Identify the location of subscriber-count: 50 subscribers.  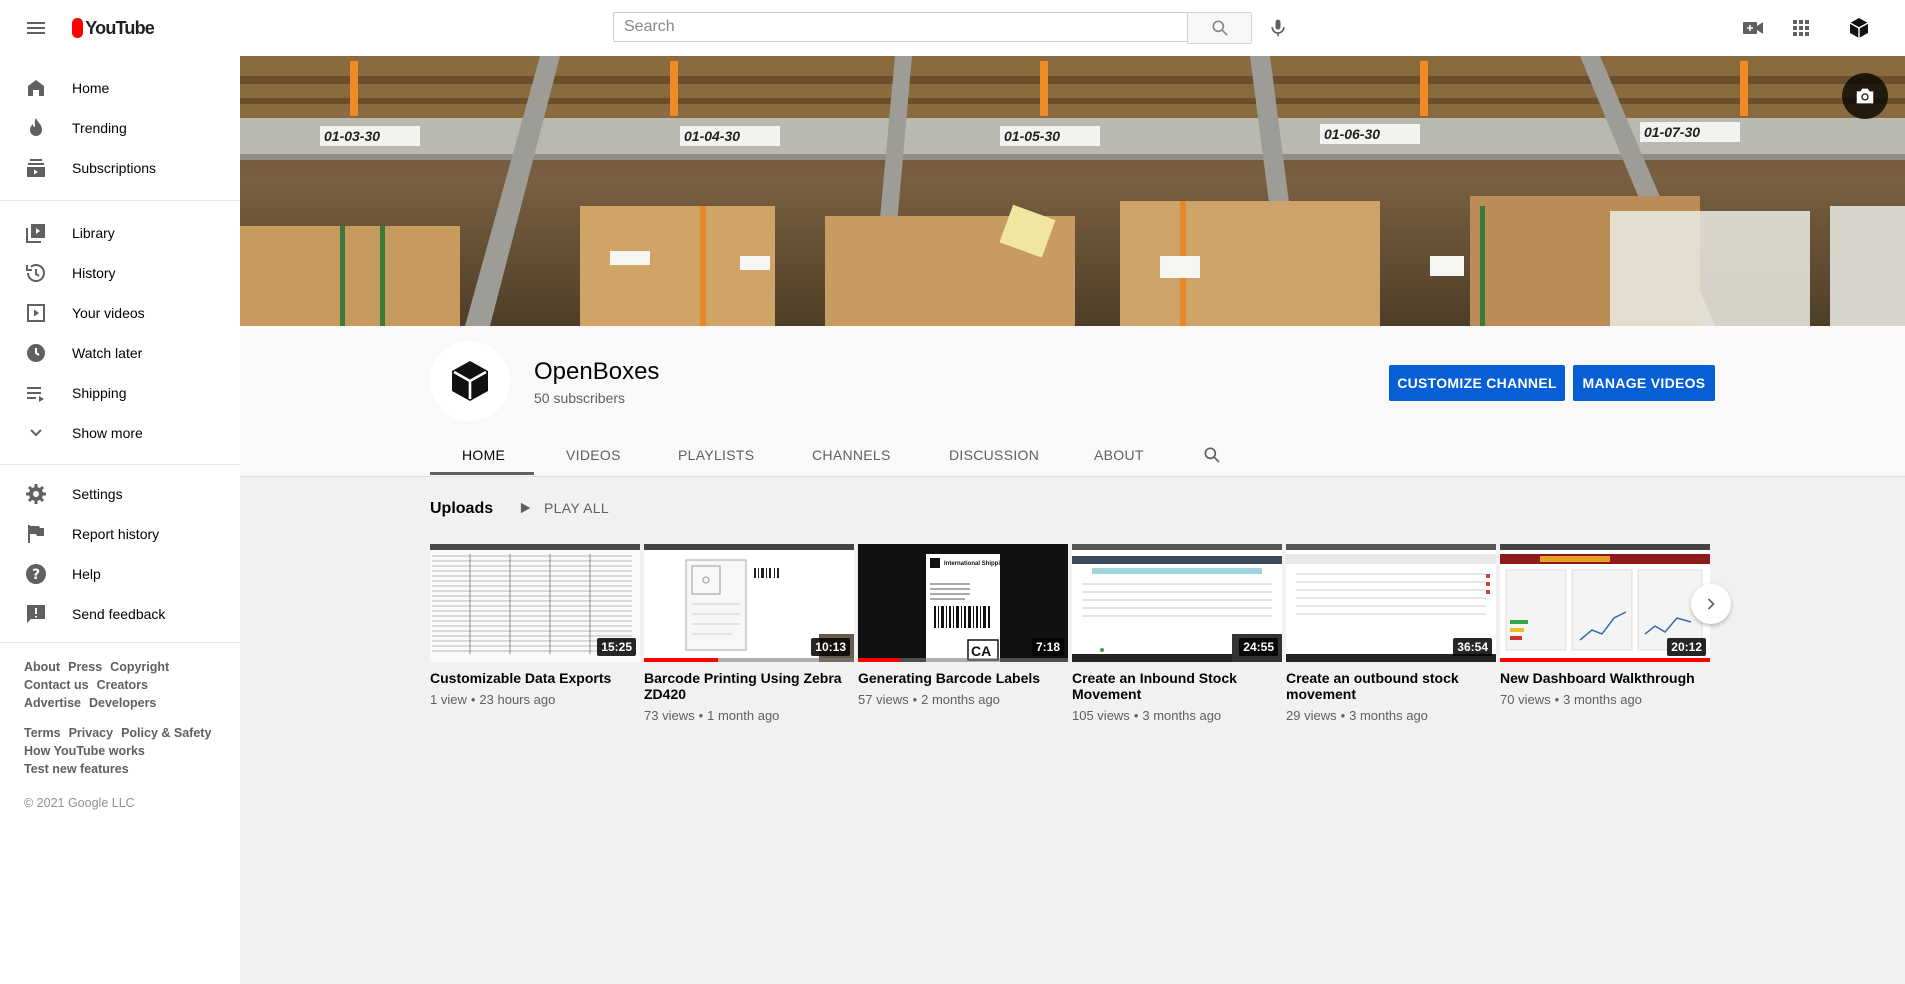
(580, 398).